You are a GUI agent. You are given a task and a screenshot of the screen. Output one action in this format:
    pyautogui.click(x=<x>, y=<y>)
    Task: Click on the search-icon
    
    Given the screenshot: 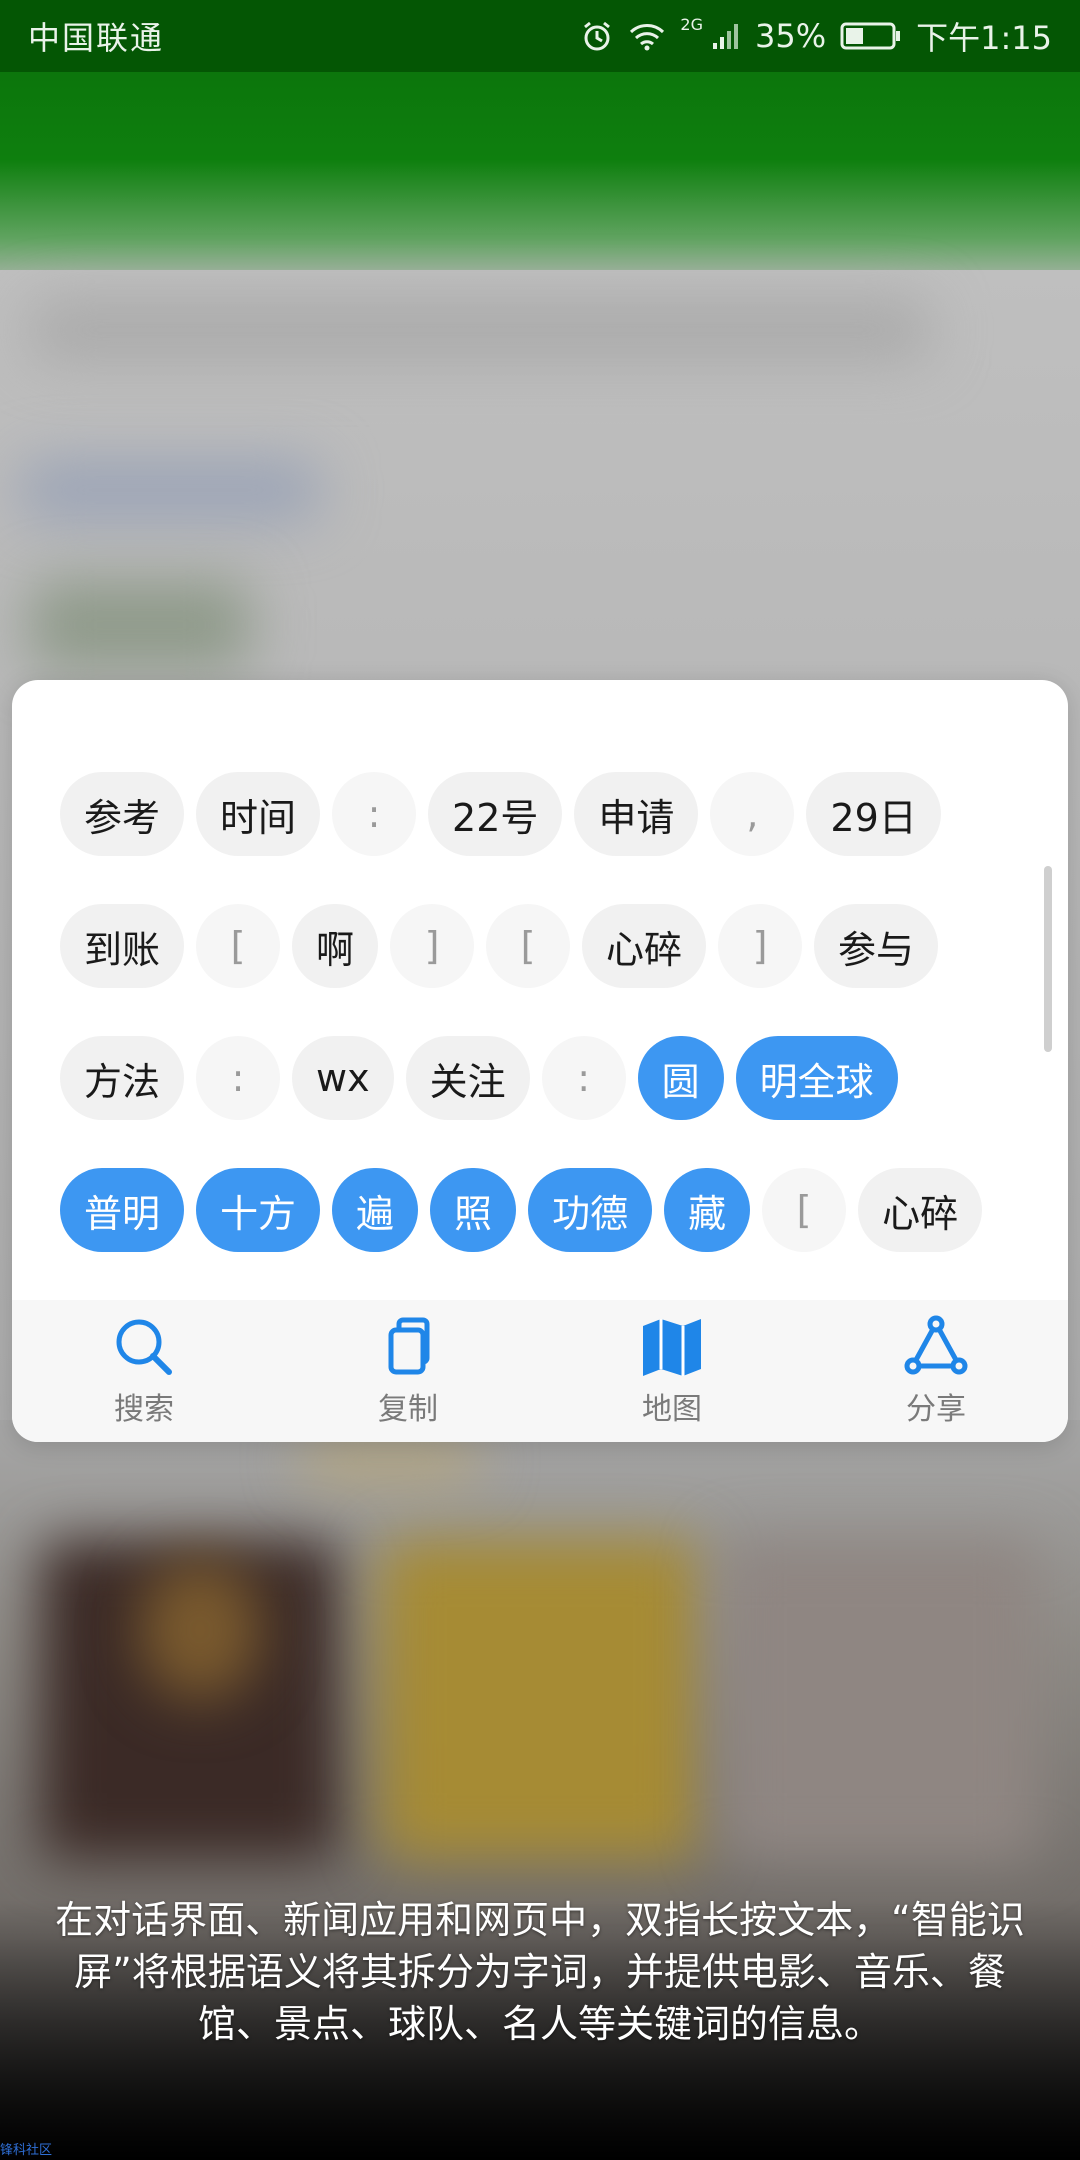 What is the action you would take?
    pyautogui.click(x=144, y=1347)
    